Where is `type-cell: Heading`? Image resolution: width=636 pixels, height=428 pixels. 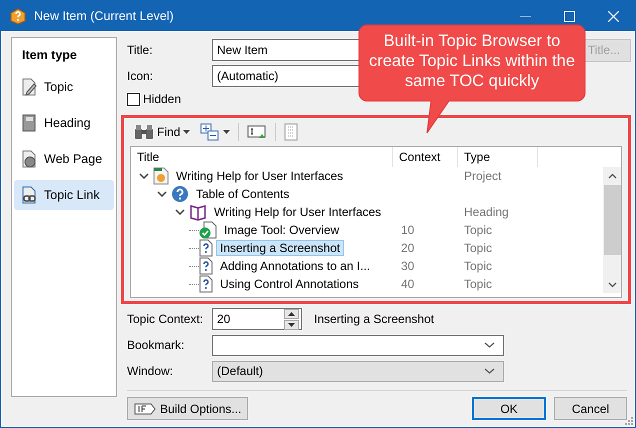
type-cell: Heading is located at coordinates (486, 212).